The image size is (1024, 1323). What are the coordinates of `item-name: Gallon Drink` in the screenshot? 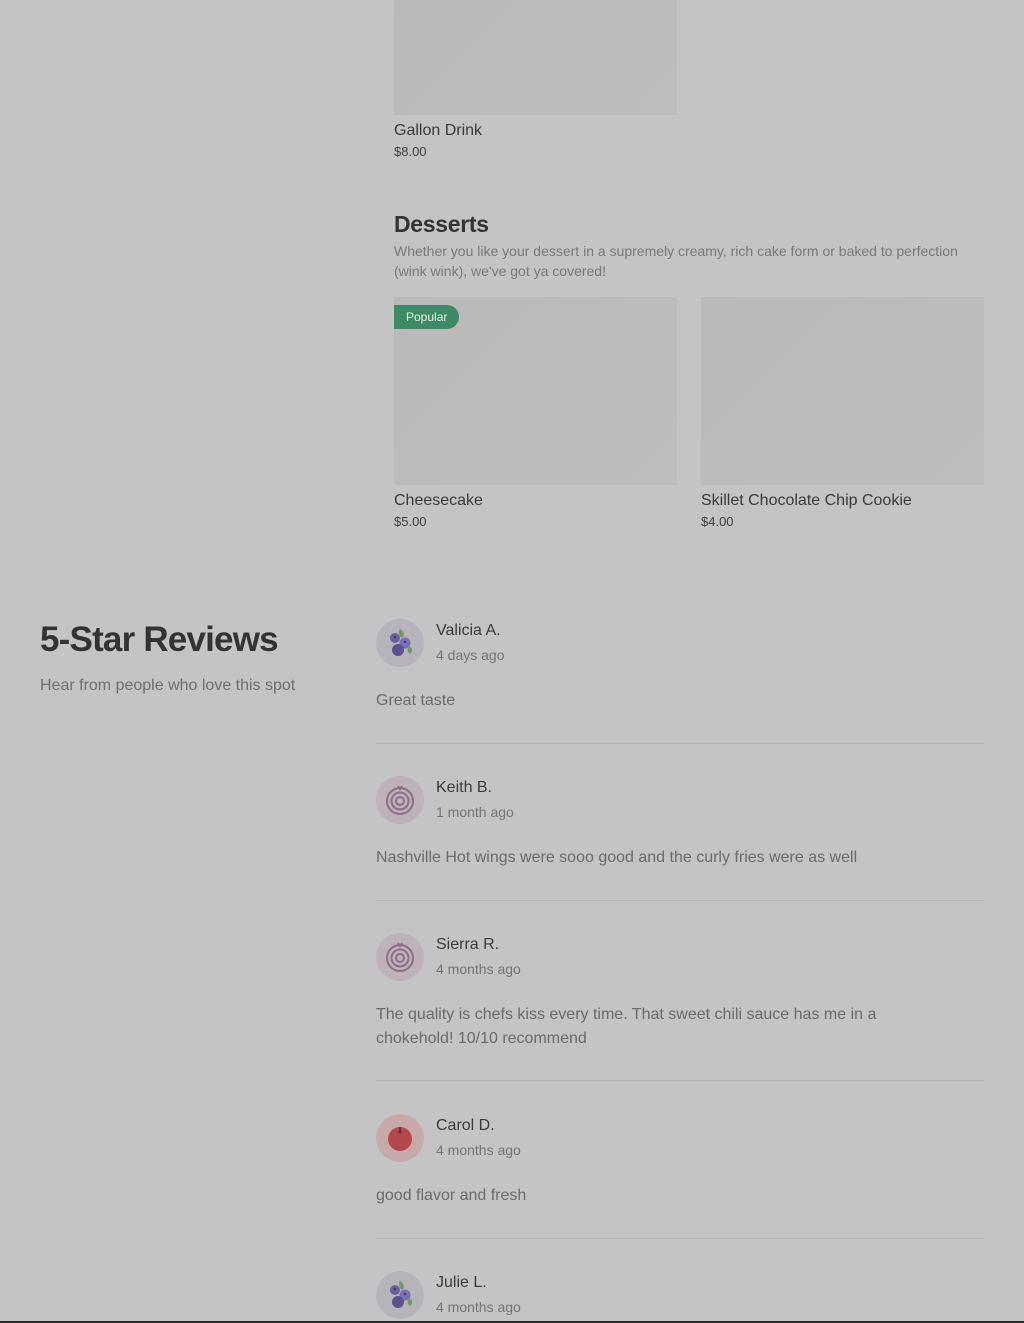 It's located at (438, 130).